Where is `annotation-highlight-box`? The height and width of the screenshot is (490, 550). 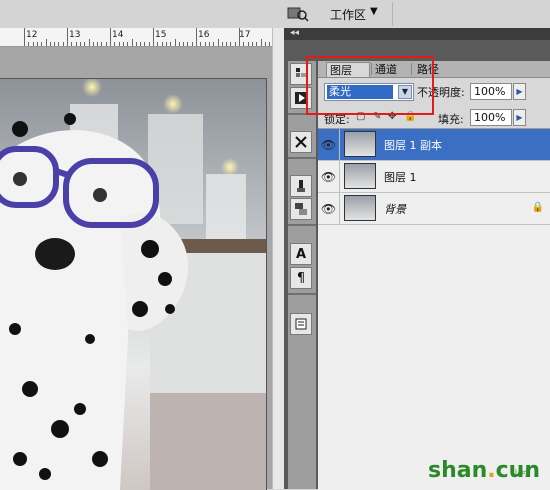
annotation-highlight-box is located at coordinates (370, 85).